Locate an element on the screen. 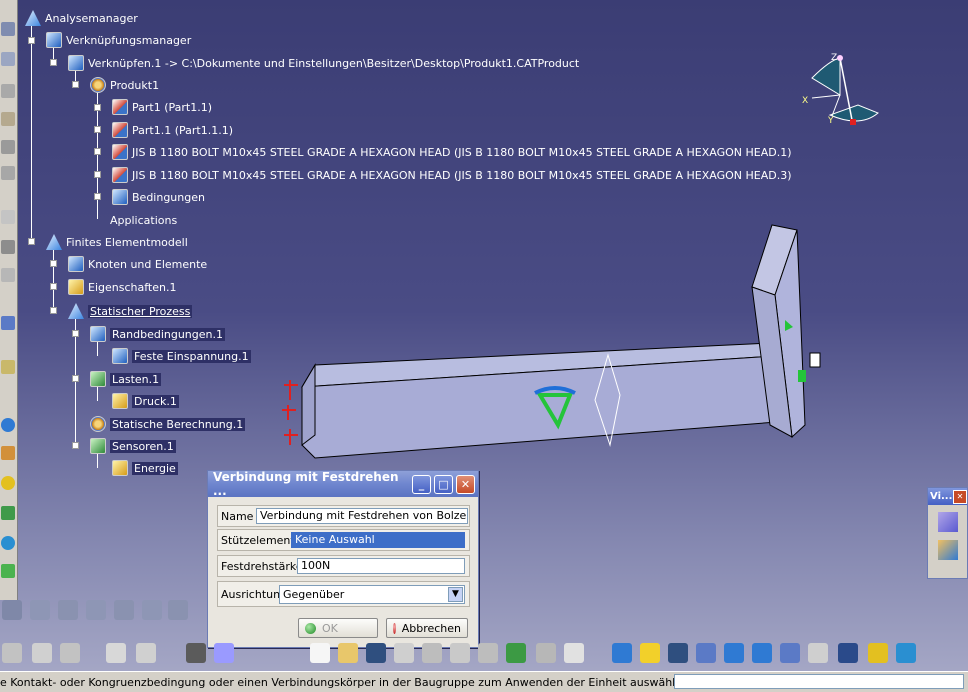 This screenshot has width=968, height=692. comment-icon is located at coordinates (146, 653).